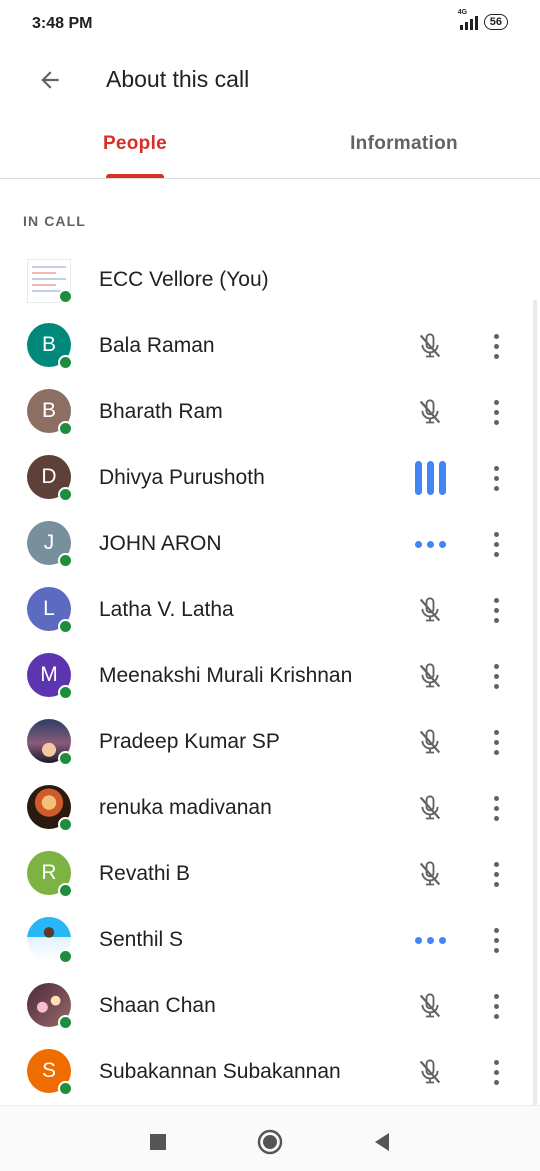 The height and width of the screenshot is (1171, 540). I want to click on participant-row: J JOHN ARON, so click(270, 544).